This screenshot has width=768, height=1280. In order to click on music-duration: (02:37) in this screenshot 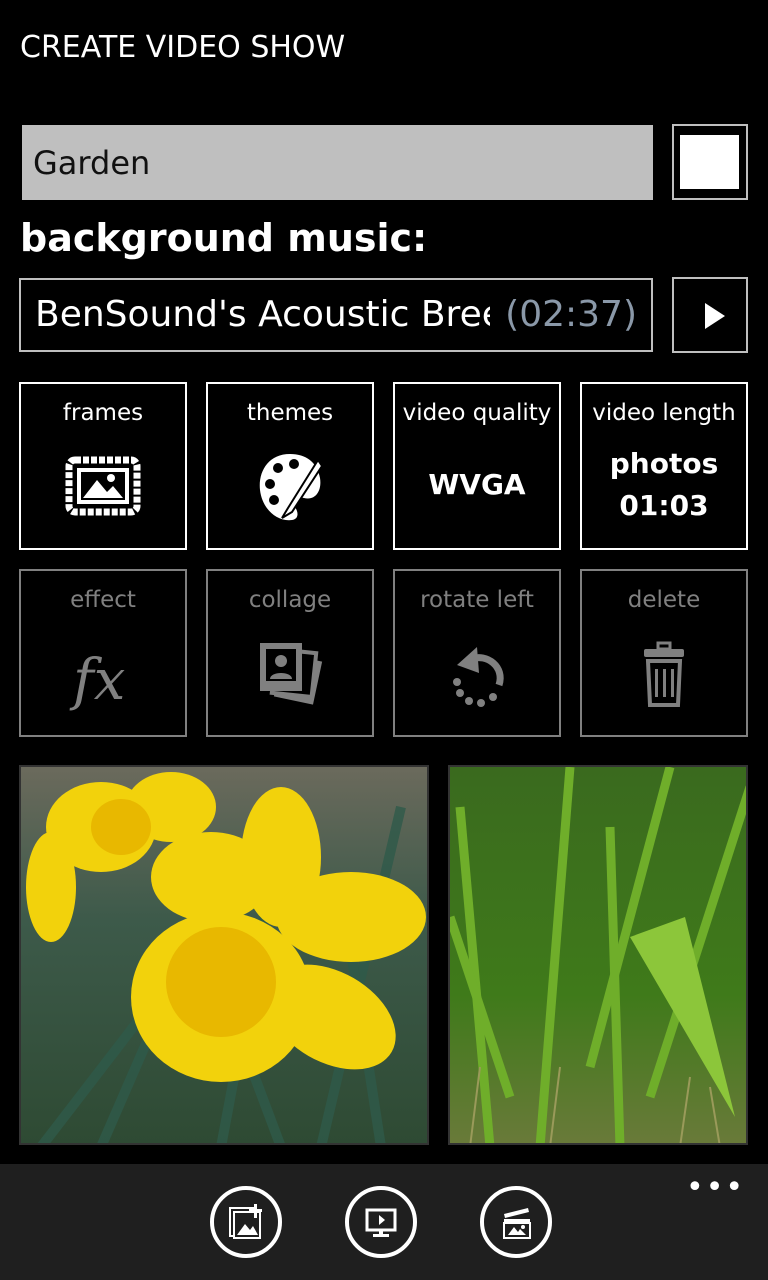, I will do `click(571, 314)`.